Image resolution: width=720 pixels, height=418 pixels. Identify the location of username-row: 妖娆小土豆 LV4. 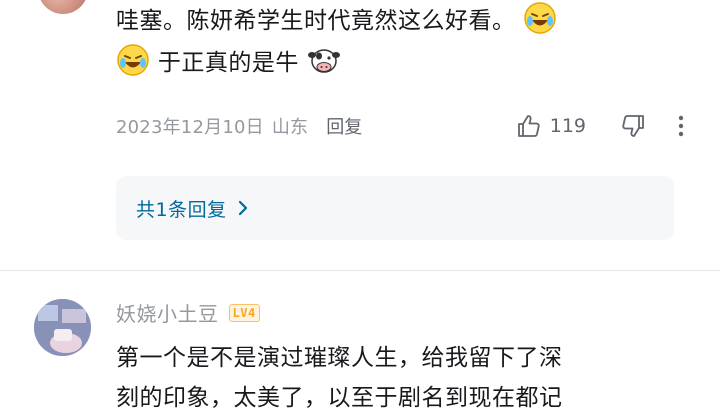
(188, 312).